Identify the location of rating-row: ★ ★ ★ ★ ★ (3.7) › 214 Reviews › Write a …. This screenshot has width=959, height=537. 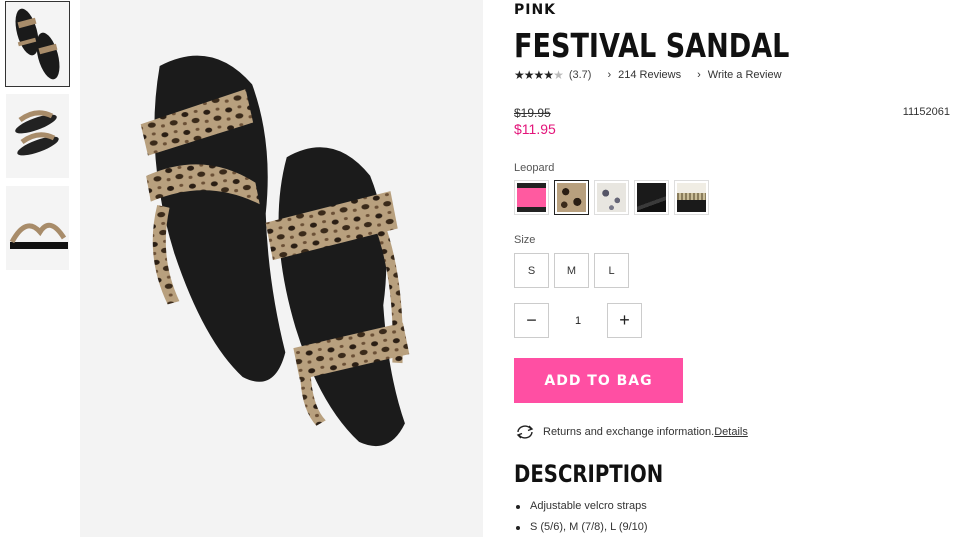
(648, 75).